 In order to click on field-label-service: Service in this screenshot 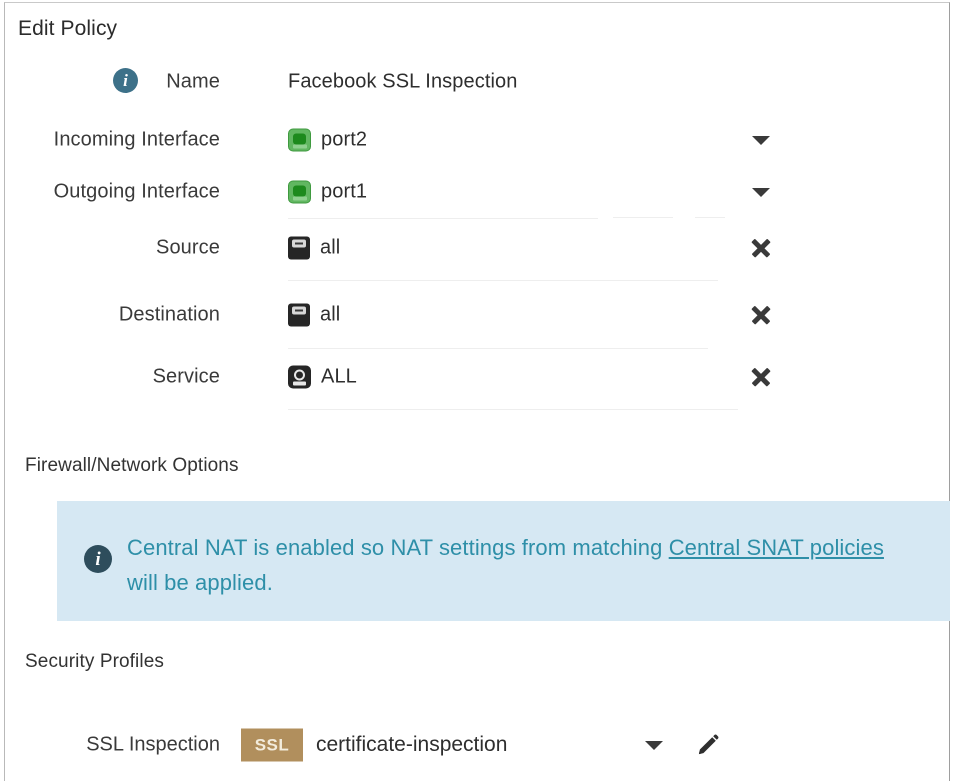, I will do `click(186, 376)`.